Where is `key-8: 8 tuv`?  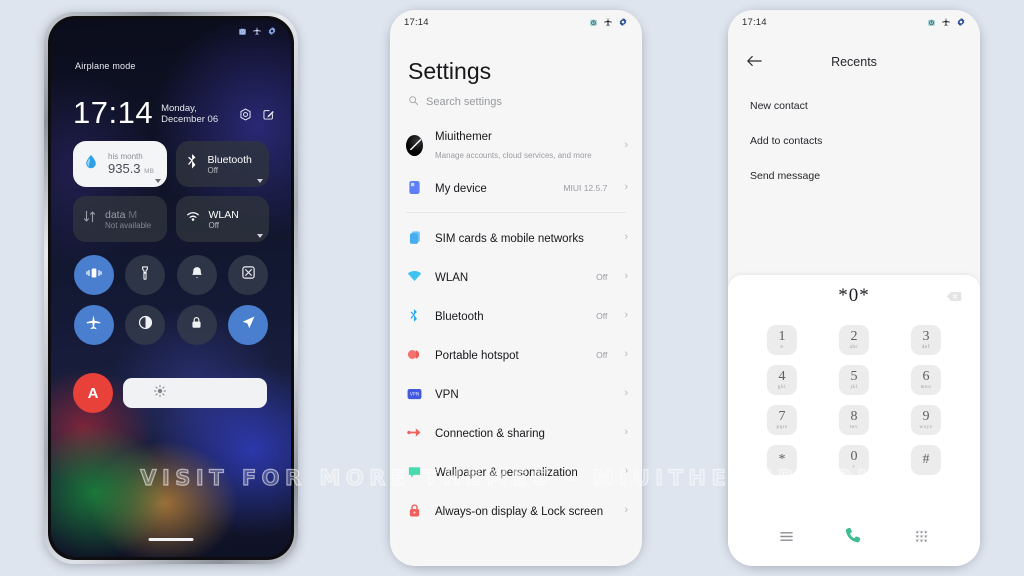 key-8: 8 tuv is located at coordinates (854, 420).